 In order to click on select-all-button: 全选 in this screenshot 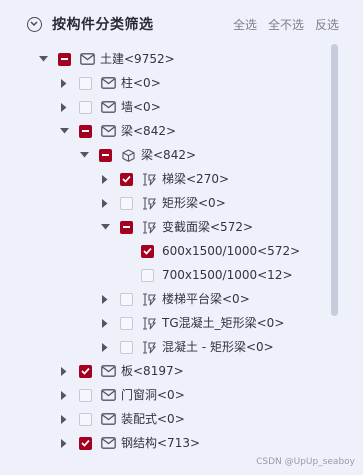, I will do `click(245, 24)`.